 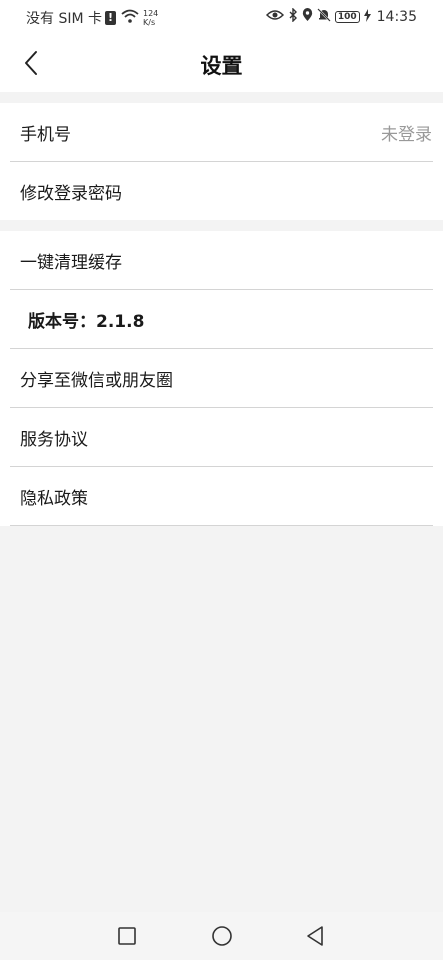 I want to click on network-speed: 124 K/s, so click(x=150, y=18).